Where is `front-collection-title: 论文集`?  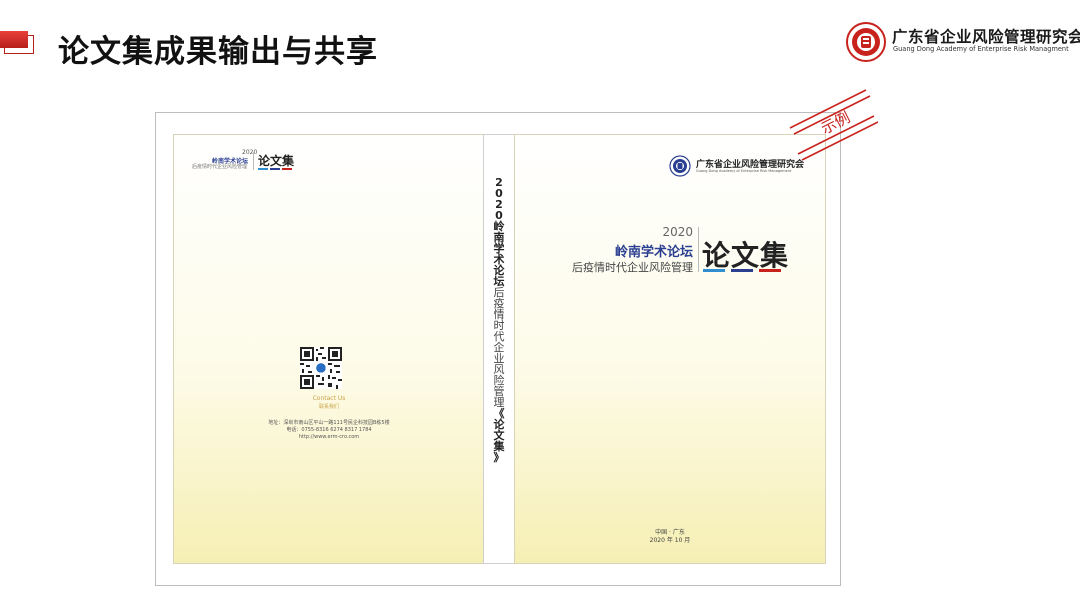 front-collection-title: 论文集 is located at coordinates (746, 255).